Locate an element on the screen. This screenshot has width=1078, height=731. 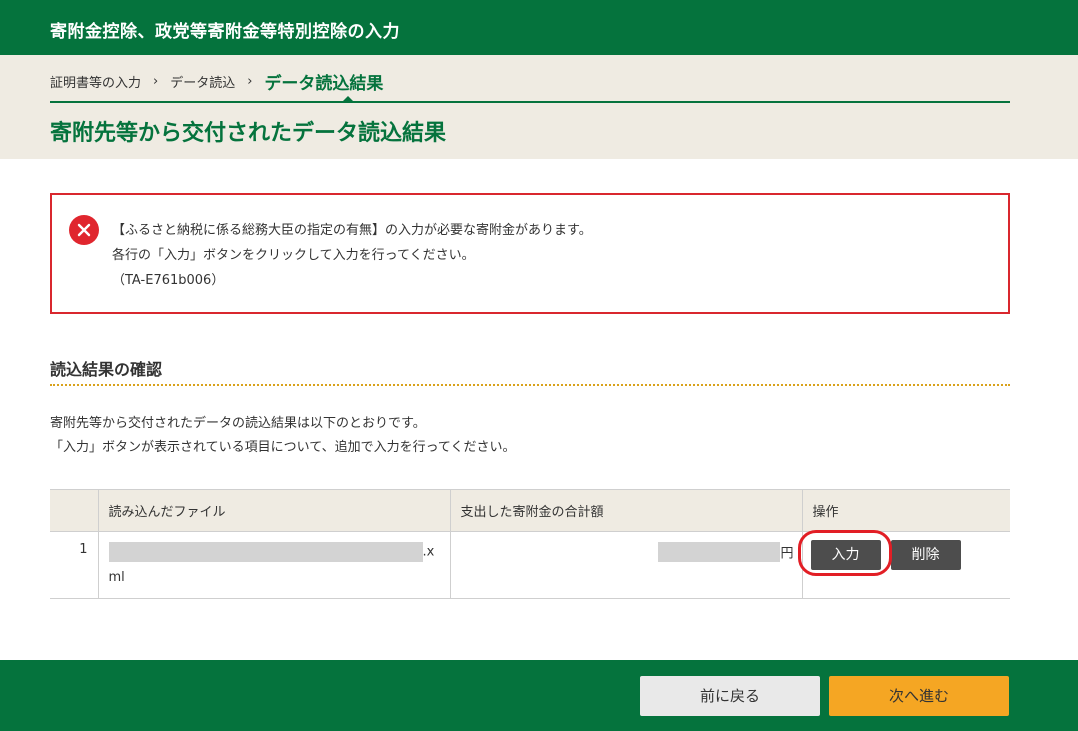
table-row: 1 .x ml 円 入力 削除 is located at coordinates (530, 564).